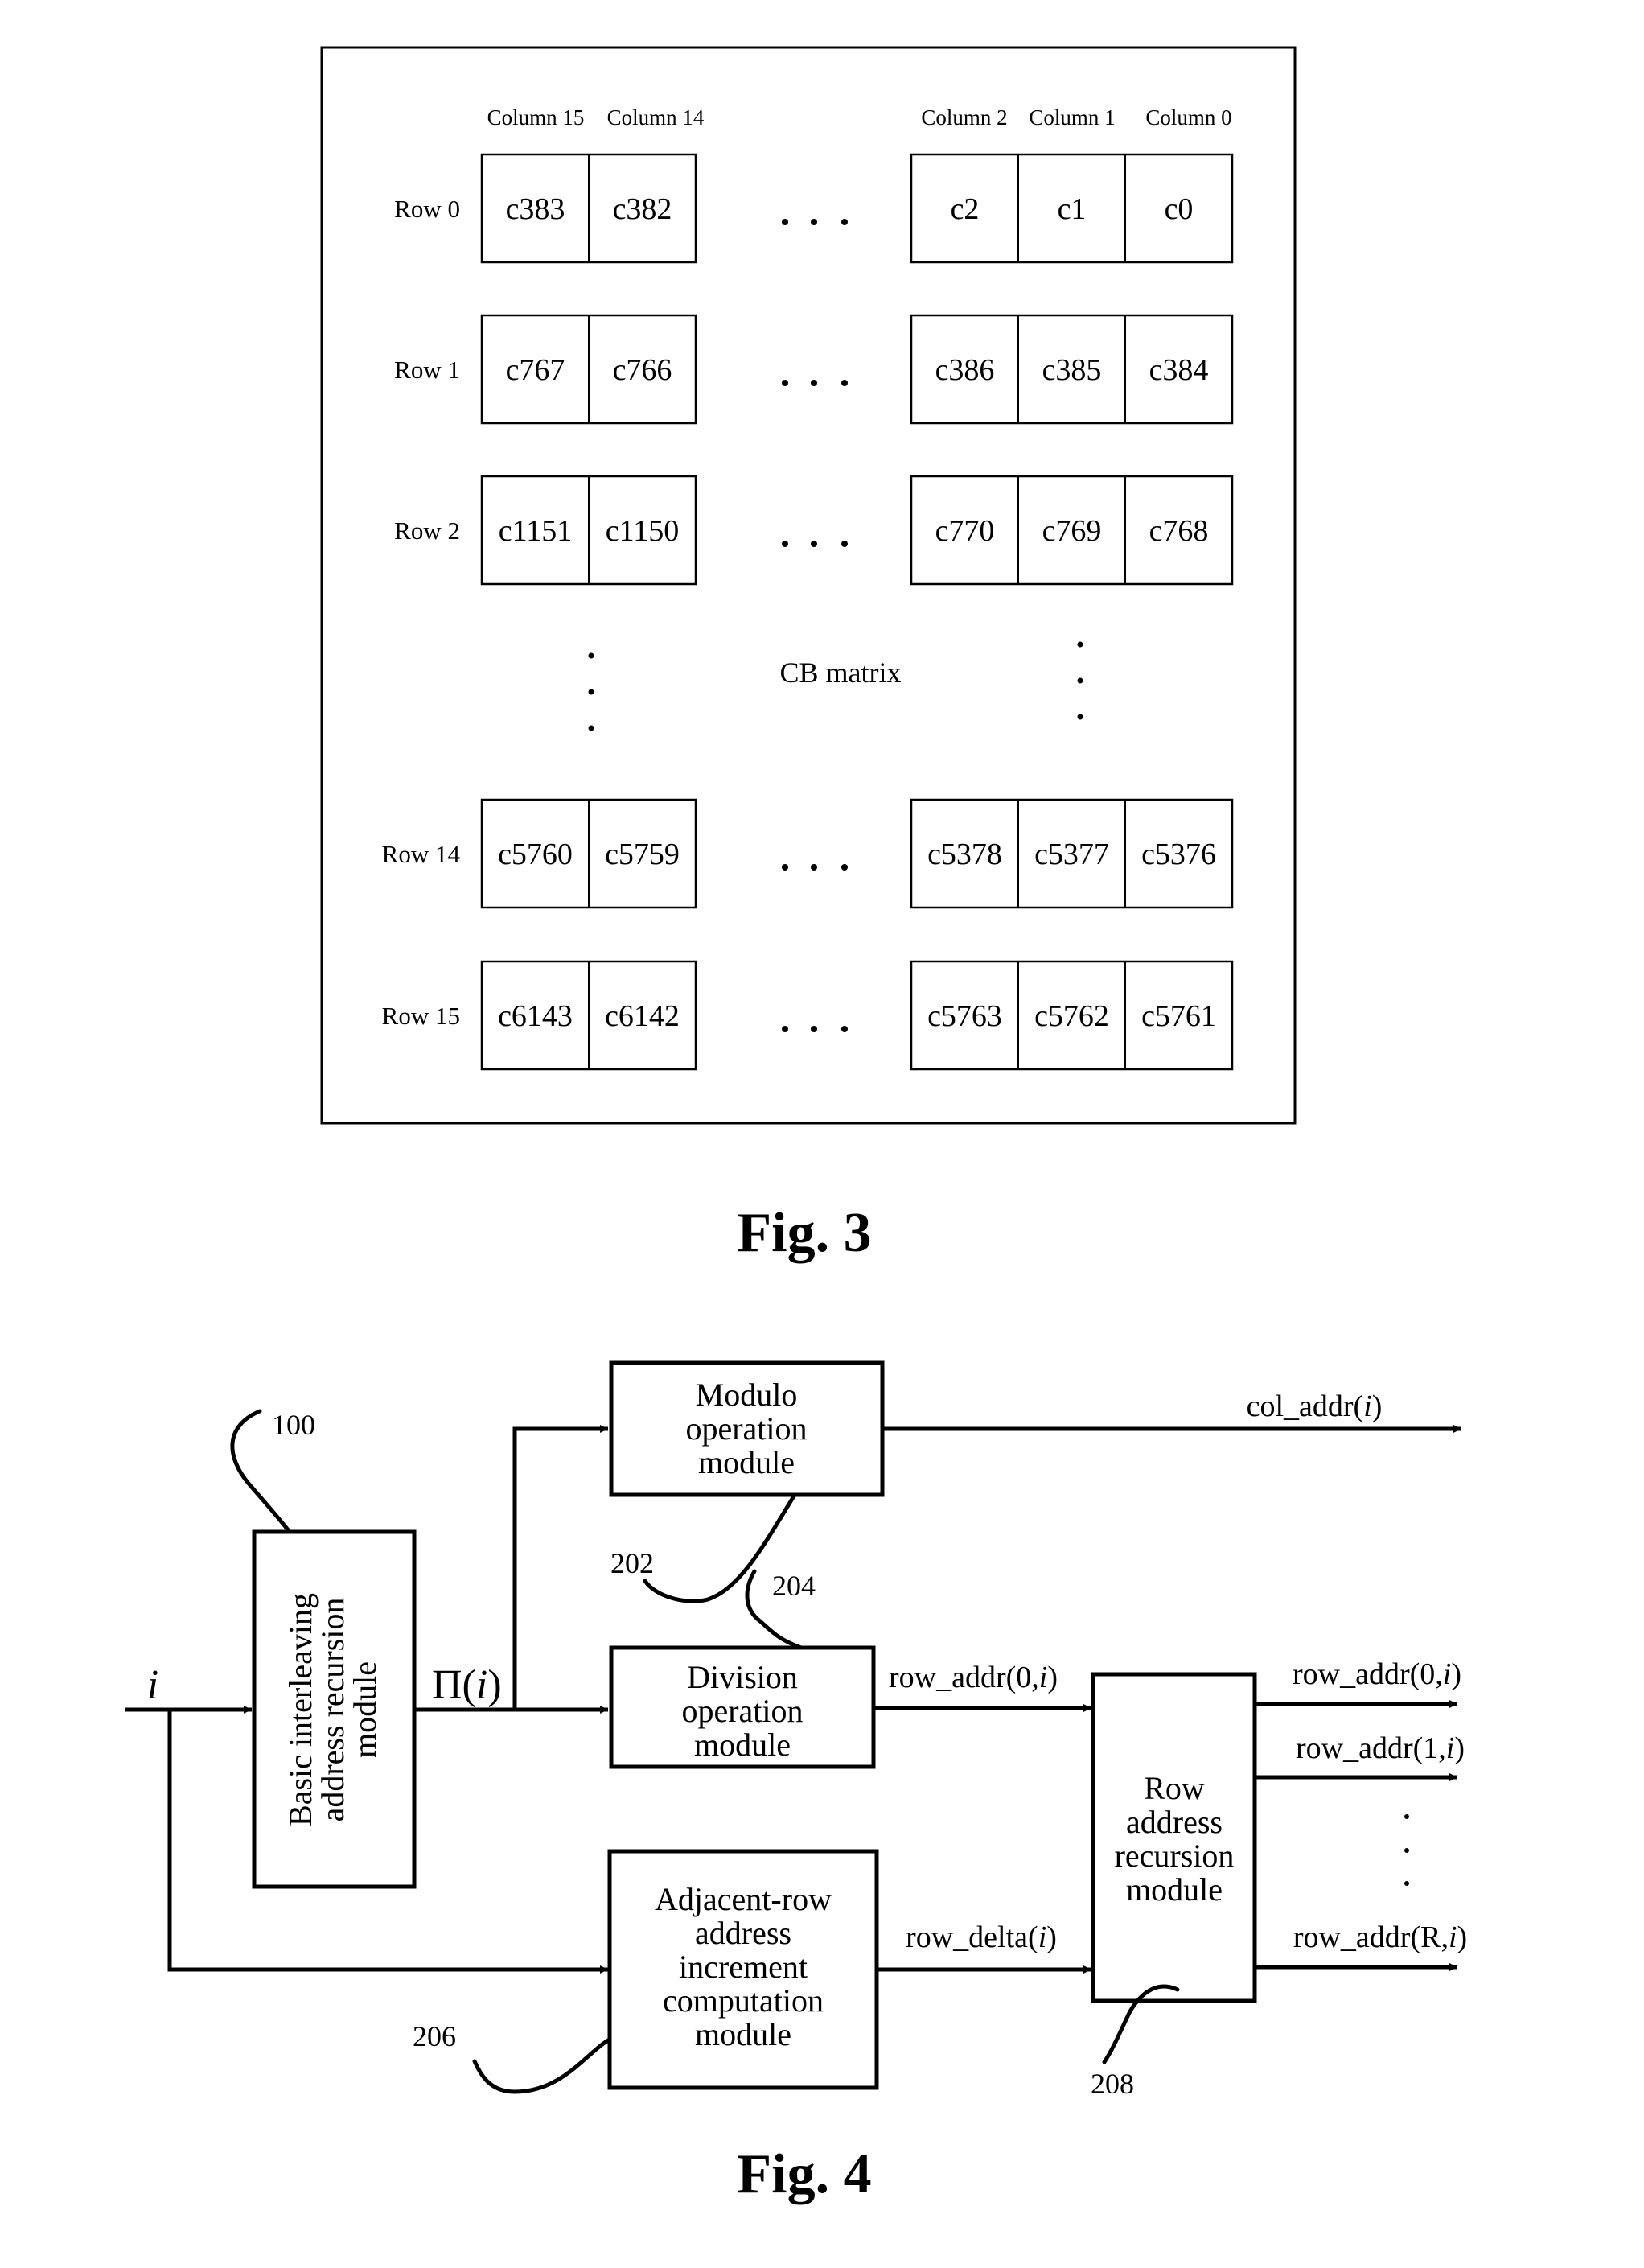 This screenshot has height=2268, width=1644. Describe the element at coordinates (560, 1567) in the screenshot. I see `pi-branch-wire` at that location.